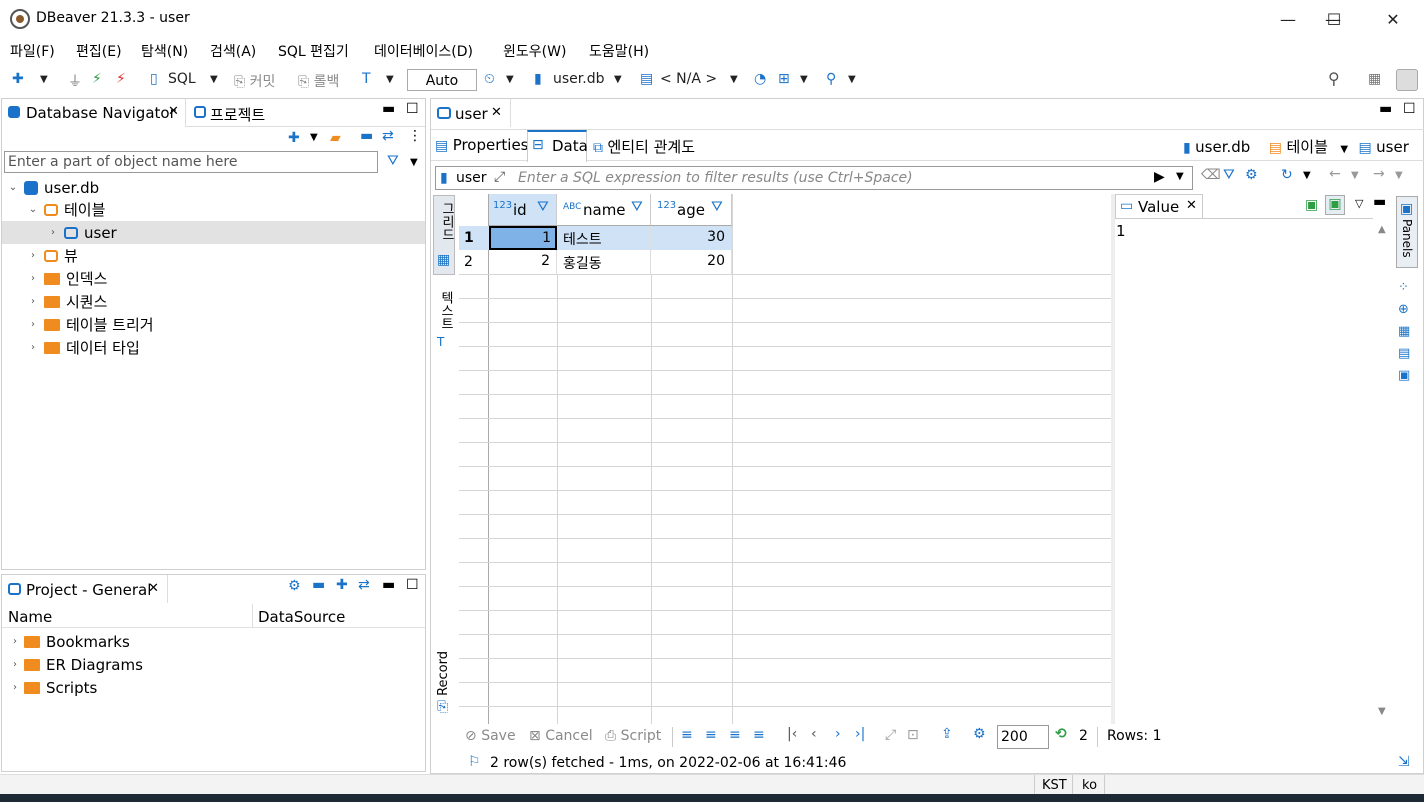 This screenshot has width=1424, height=802. Describe the element at coordinates (1407, 232) in the screenshot. I see `panels-toggle: ▣ Panels` at that location.